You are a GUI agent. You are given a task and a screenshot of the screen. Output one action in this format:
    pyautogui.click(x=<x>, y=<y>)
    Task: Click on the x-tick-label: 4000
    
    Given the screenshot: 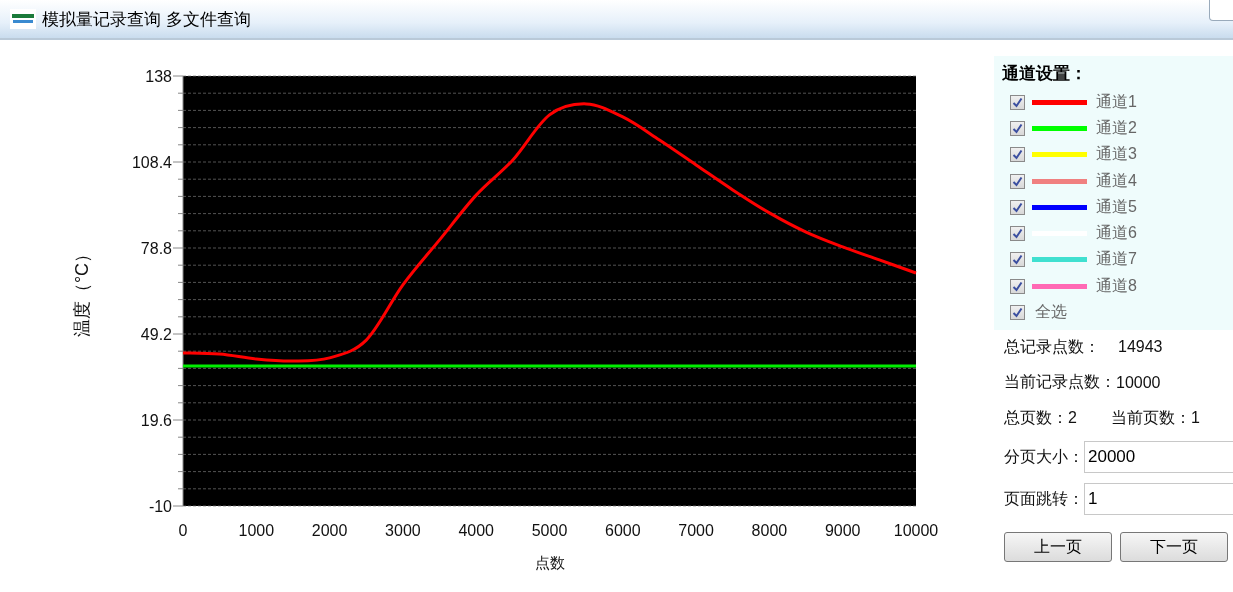 What is the action you would take?
    pyautogui.click(x=476, y=530)
    